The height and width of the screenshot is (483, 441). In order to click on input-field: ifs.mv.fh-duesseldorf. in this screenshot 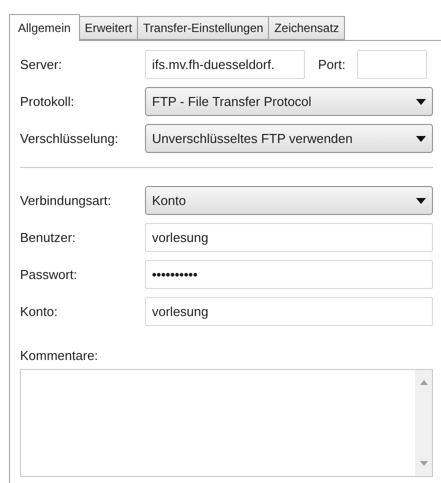, I will do `click(225, 64)`.